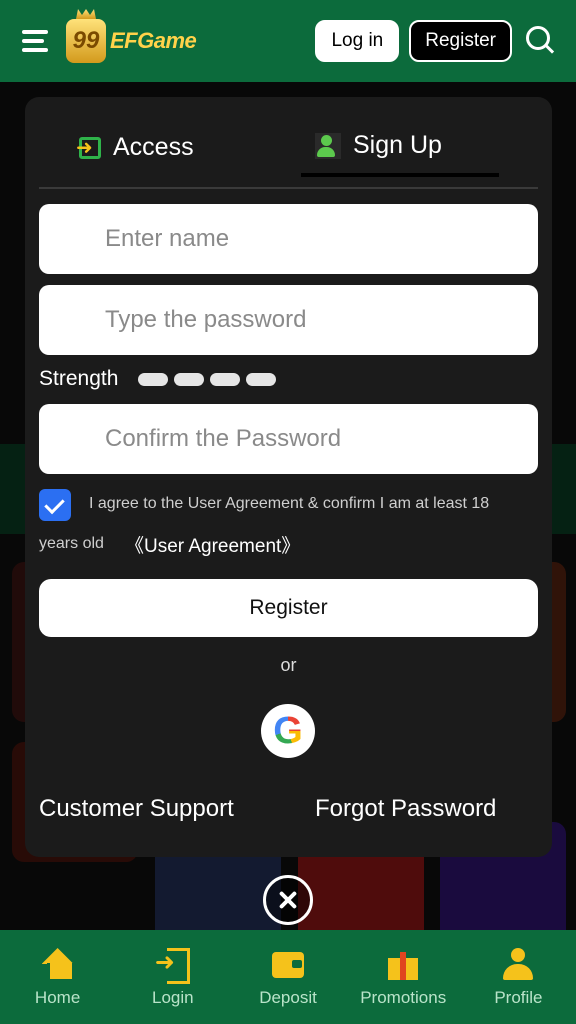 Image resolution: width=576 pixels, height=1024 pixels. I want to click on password-strength: Strength, so click(158, 379).